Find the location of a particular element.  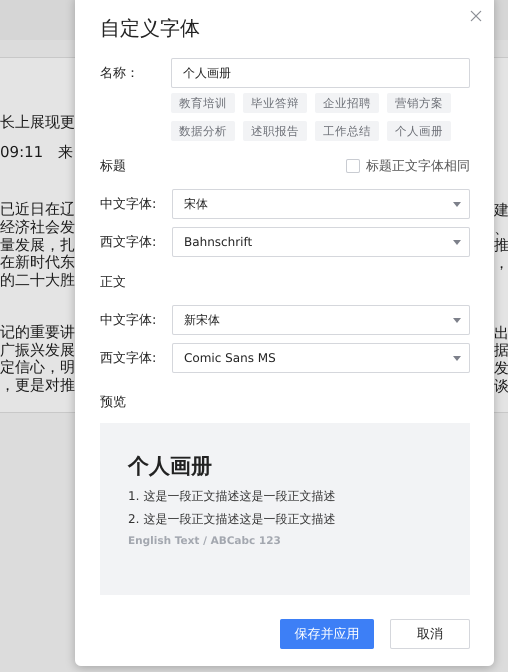

document-text: 在新时代东 is located at coordinates (37, 262).